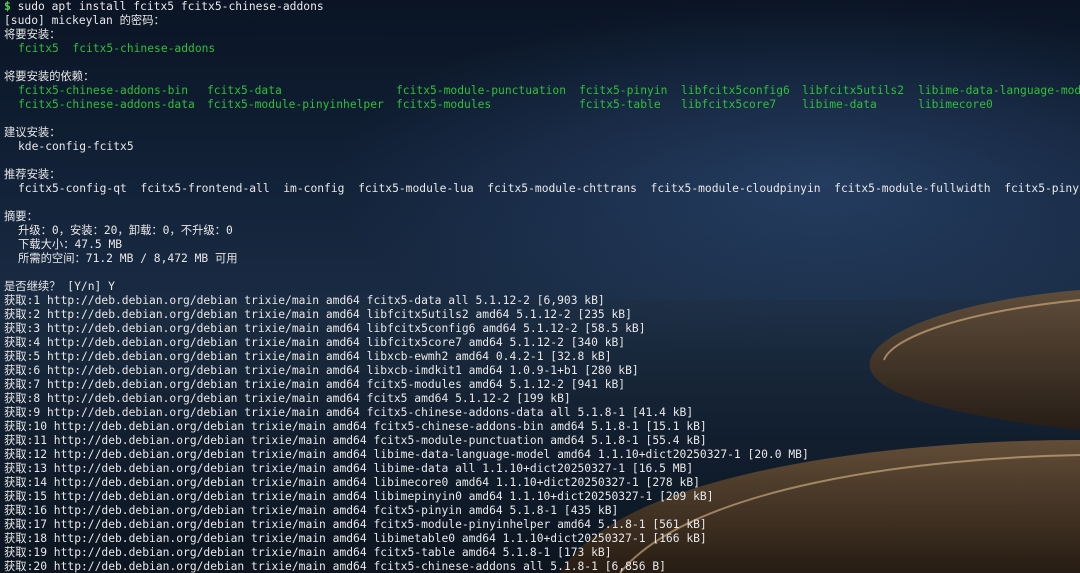 The height and width of the screenshot is (573, 1080). Describe the element at coordinates (620, 104) in the screenshot. I see `dependency-package: fcitx5-table` at that location.